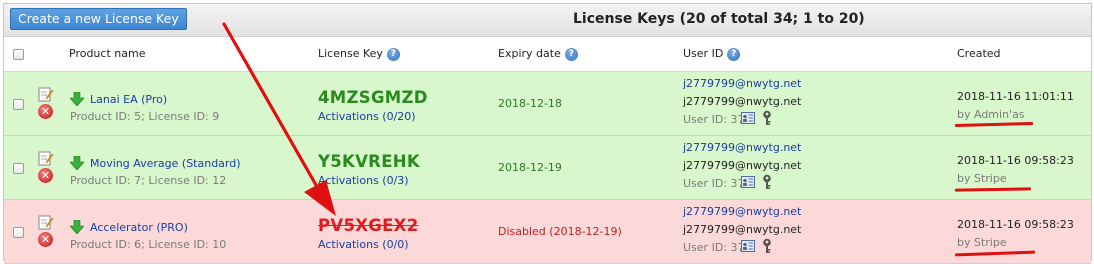 The height and width of the screenshot is (264, 1094). I want to click on column-header-license-key: License Key?, so click(359, 54).